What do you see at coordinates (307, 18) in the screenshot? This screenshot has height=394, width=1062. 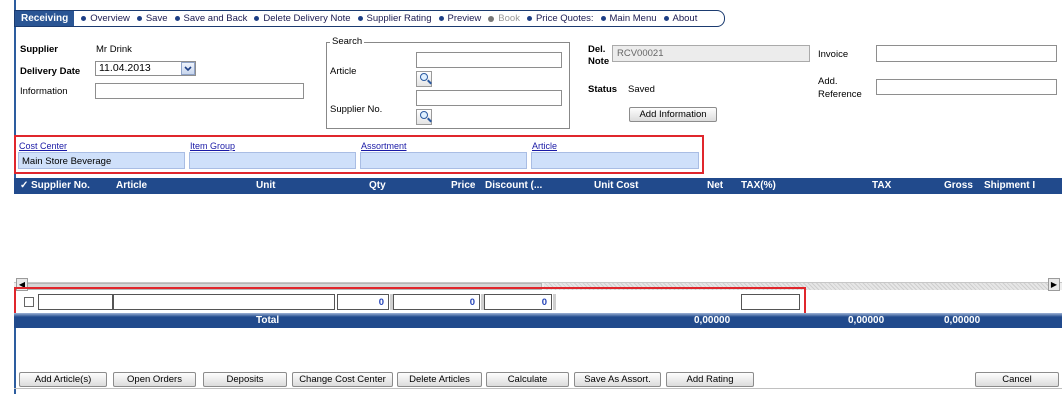 I see `nav-delete-delivery-note-label: Delete Delivery Note` at bounding box center [307, 18].